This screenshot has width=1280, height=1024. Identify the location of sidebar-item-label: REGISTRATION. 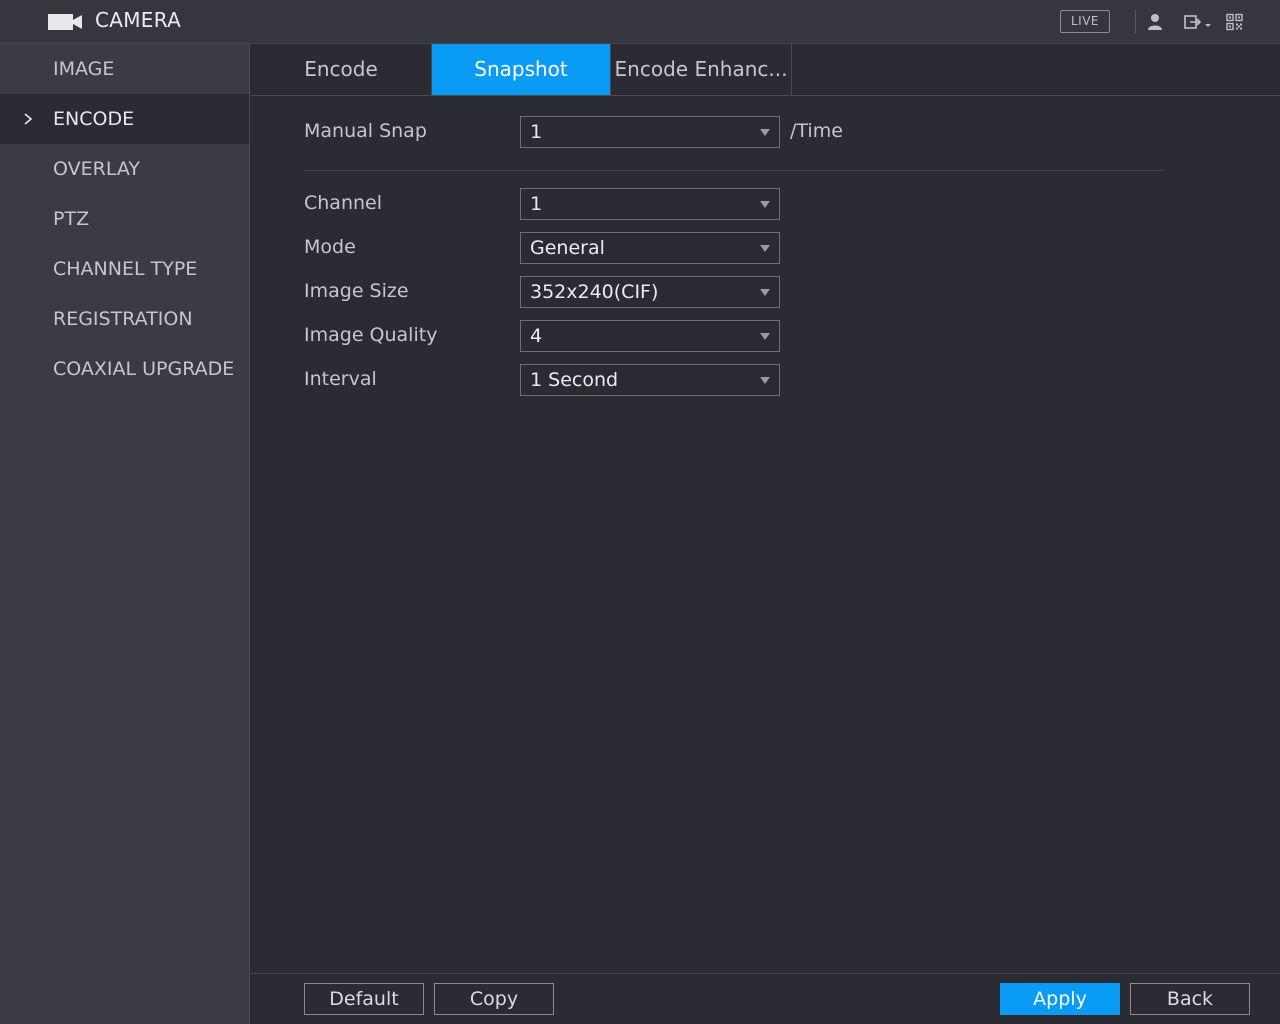
(123, 319).